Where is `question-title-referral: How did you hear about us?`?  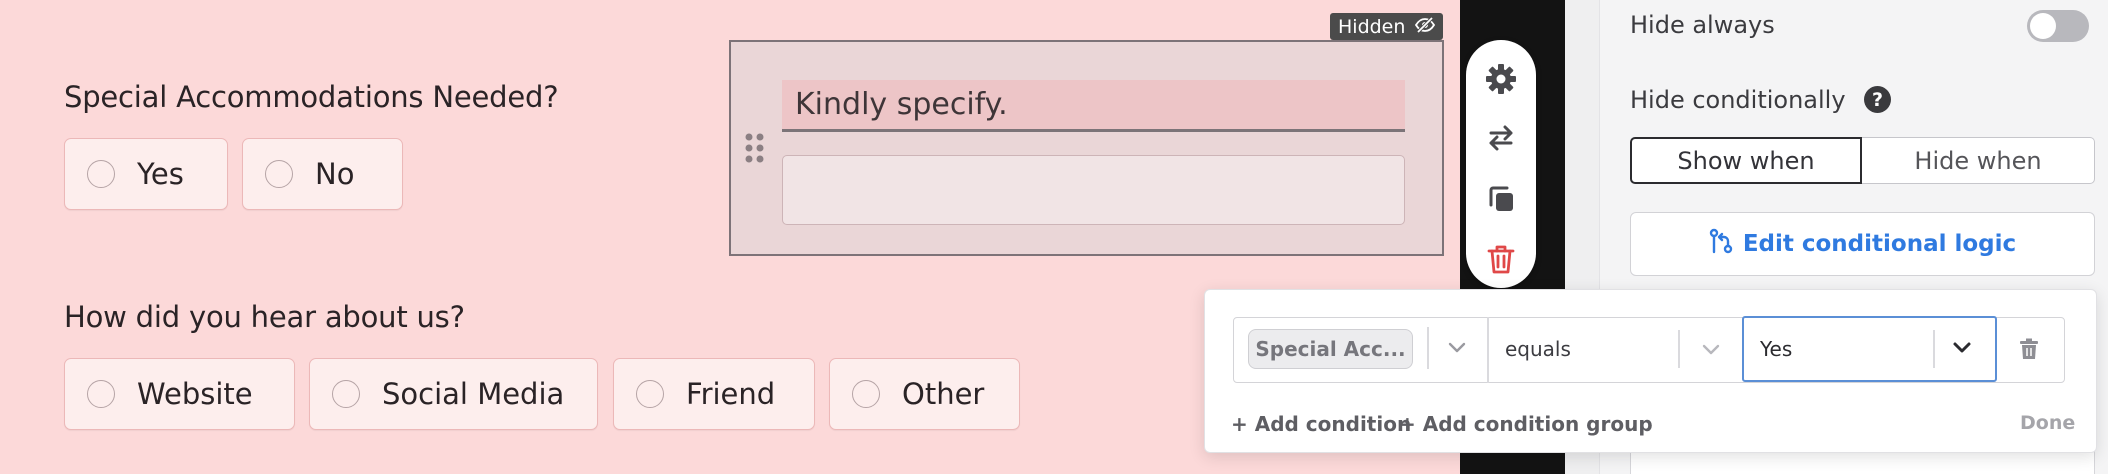
question-title-referral: How did you hear about us? is located at coordinates (264, 317).